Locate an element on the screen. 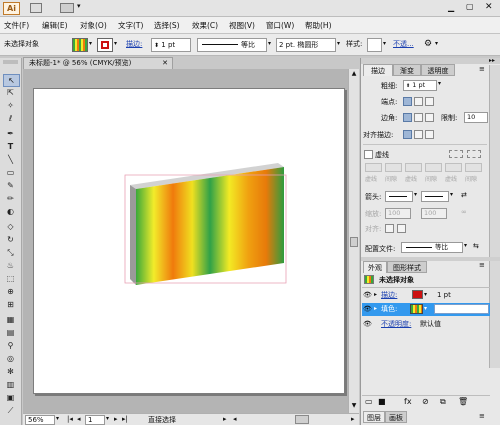 Image resolution: width=500 pixels, height=425 pixels. rotate-tool-icon: ↻ is located at coordinates (10, 239).